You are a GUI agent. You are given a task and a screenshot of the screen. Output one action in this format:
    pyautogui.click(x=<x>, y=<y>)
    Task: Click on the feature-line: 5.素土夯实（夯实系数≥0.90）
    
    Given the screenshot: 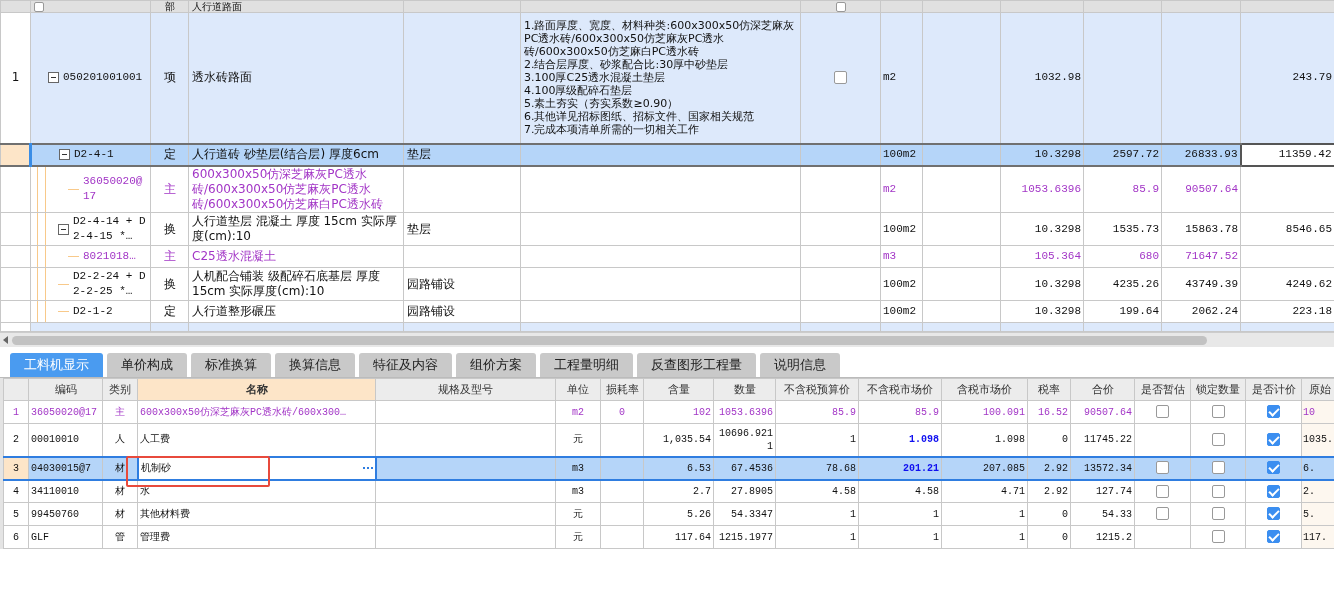 What is the action you would take?
    pyautogui.click(x=602, y=104)
    